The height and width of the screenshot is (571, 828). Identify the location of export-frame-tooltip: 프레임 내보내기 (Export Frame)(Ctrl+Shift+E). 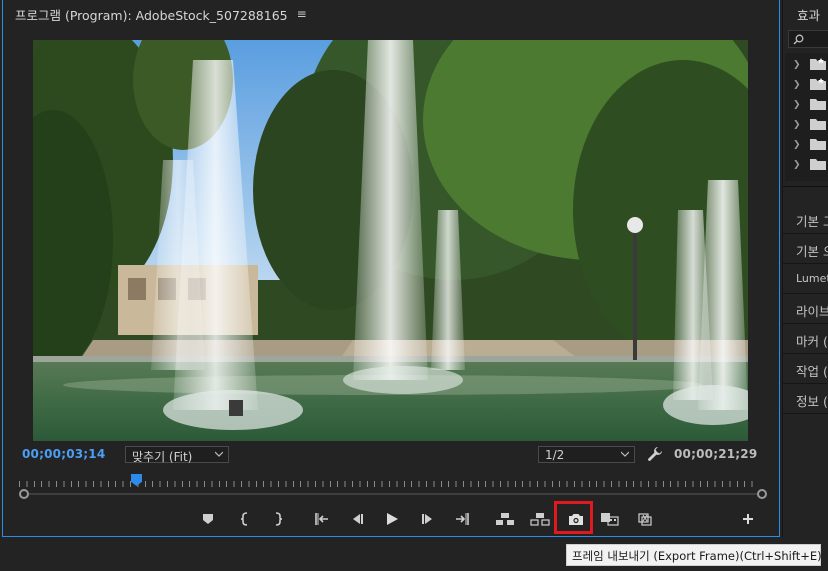
(694, 555).